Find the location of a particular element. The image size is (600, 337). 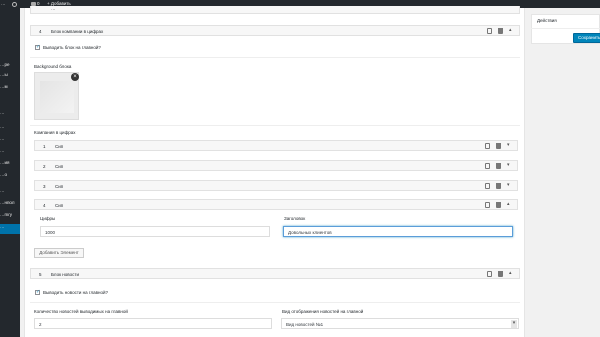

admin-menu-item: …м is located at coordinates (4, 86).